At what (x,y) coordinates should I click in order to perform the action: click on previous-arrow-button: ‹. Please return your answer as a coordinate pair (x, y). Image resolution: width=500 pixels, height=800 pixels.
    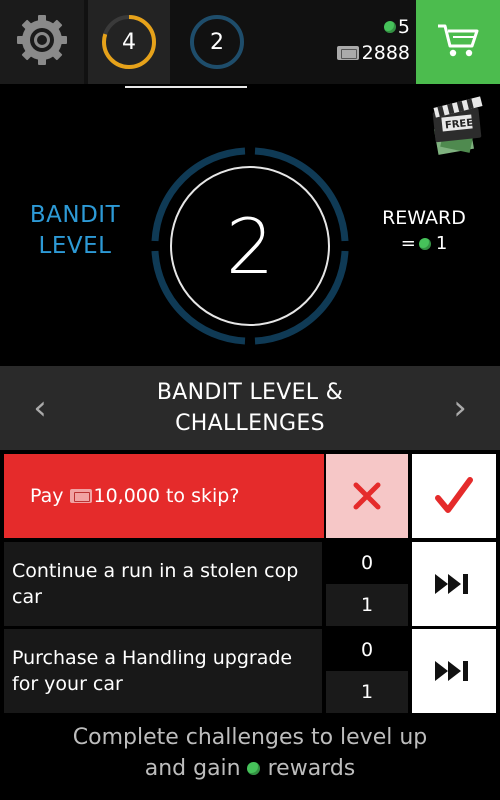
    Looking at the image, I should click on (40, 408).